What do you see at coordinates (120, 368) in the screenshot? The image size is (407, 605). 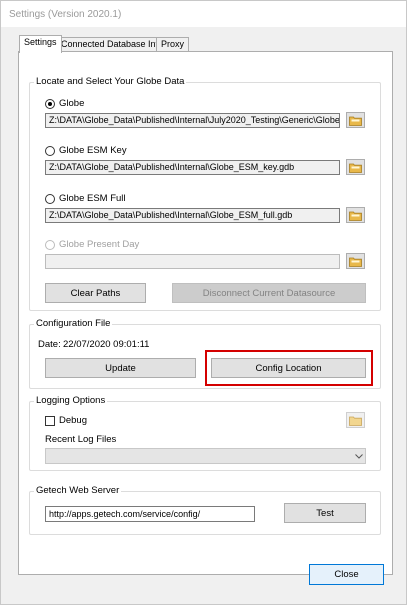 I see `update-button: Update` at bounding box center [120, 368].